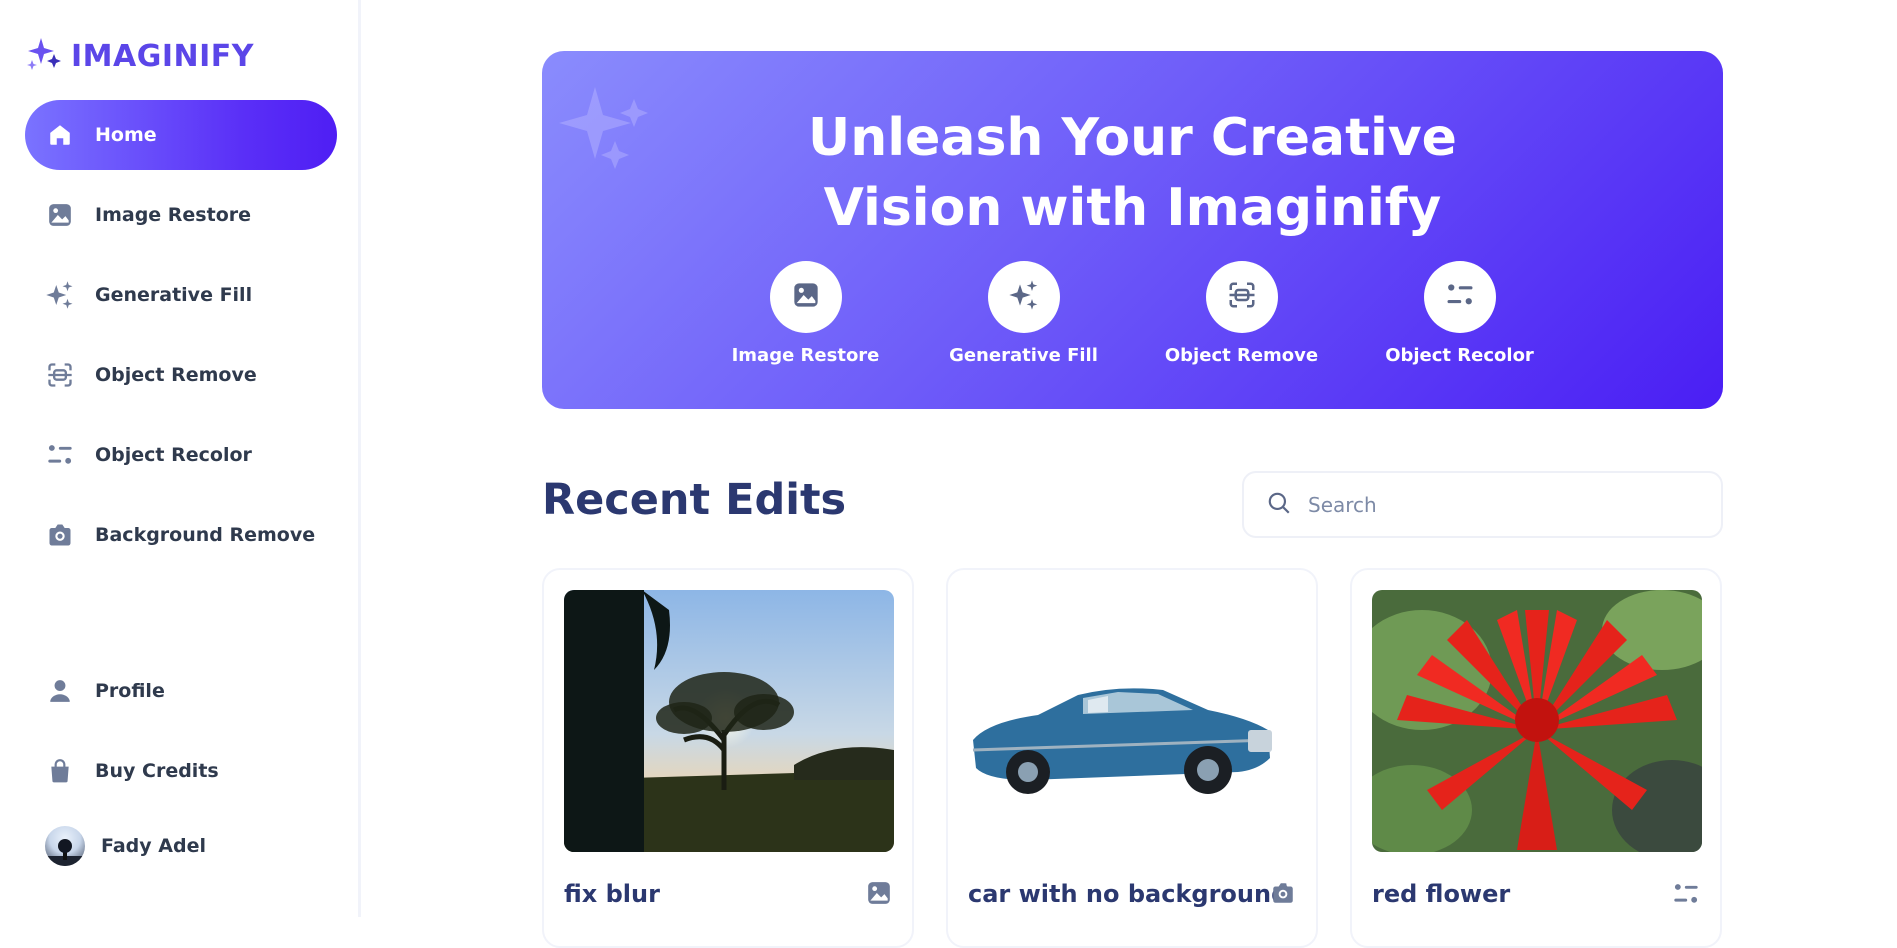 The image size is (1897, 948). I want to click on sidebar-item-object-recolor: Object Recolor, so click(181, 455).